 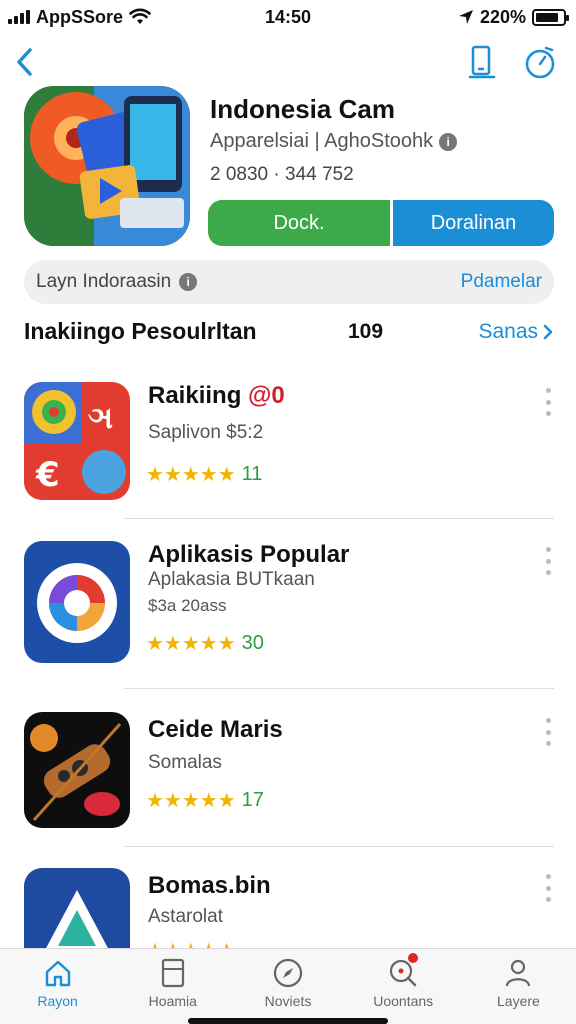 I want to click on app-stats: 2 0830 · 344 752, so click(x=282, y=174).